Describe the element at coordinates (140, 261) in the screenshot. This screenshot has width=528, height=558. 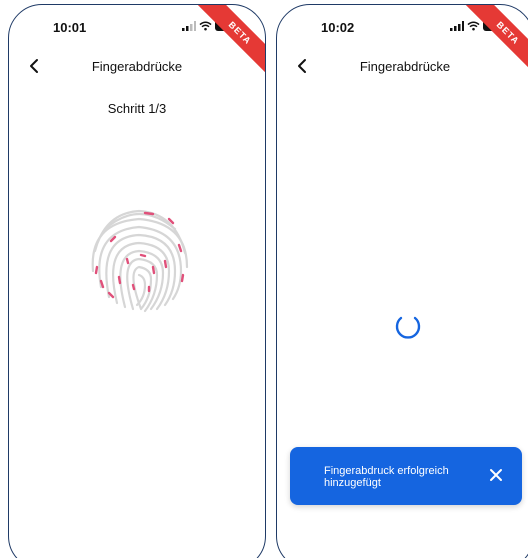
I see `fingerprint-icon` at that location.